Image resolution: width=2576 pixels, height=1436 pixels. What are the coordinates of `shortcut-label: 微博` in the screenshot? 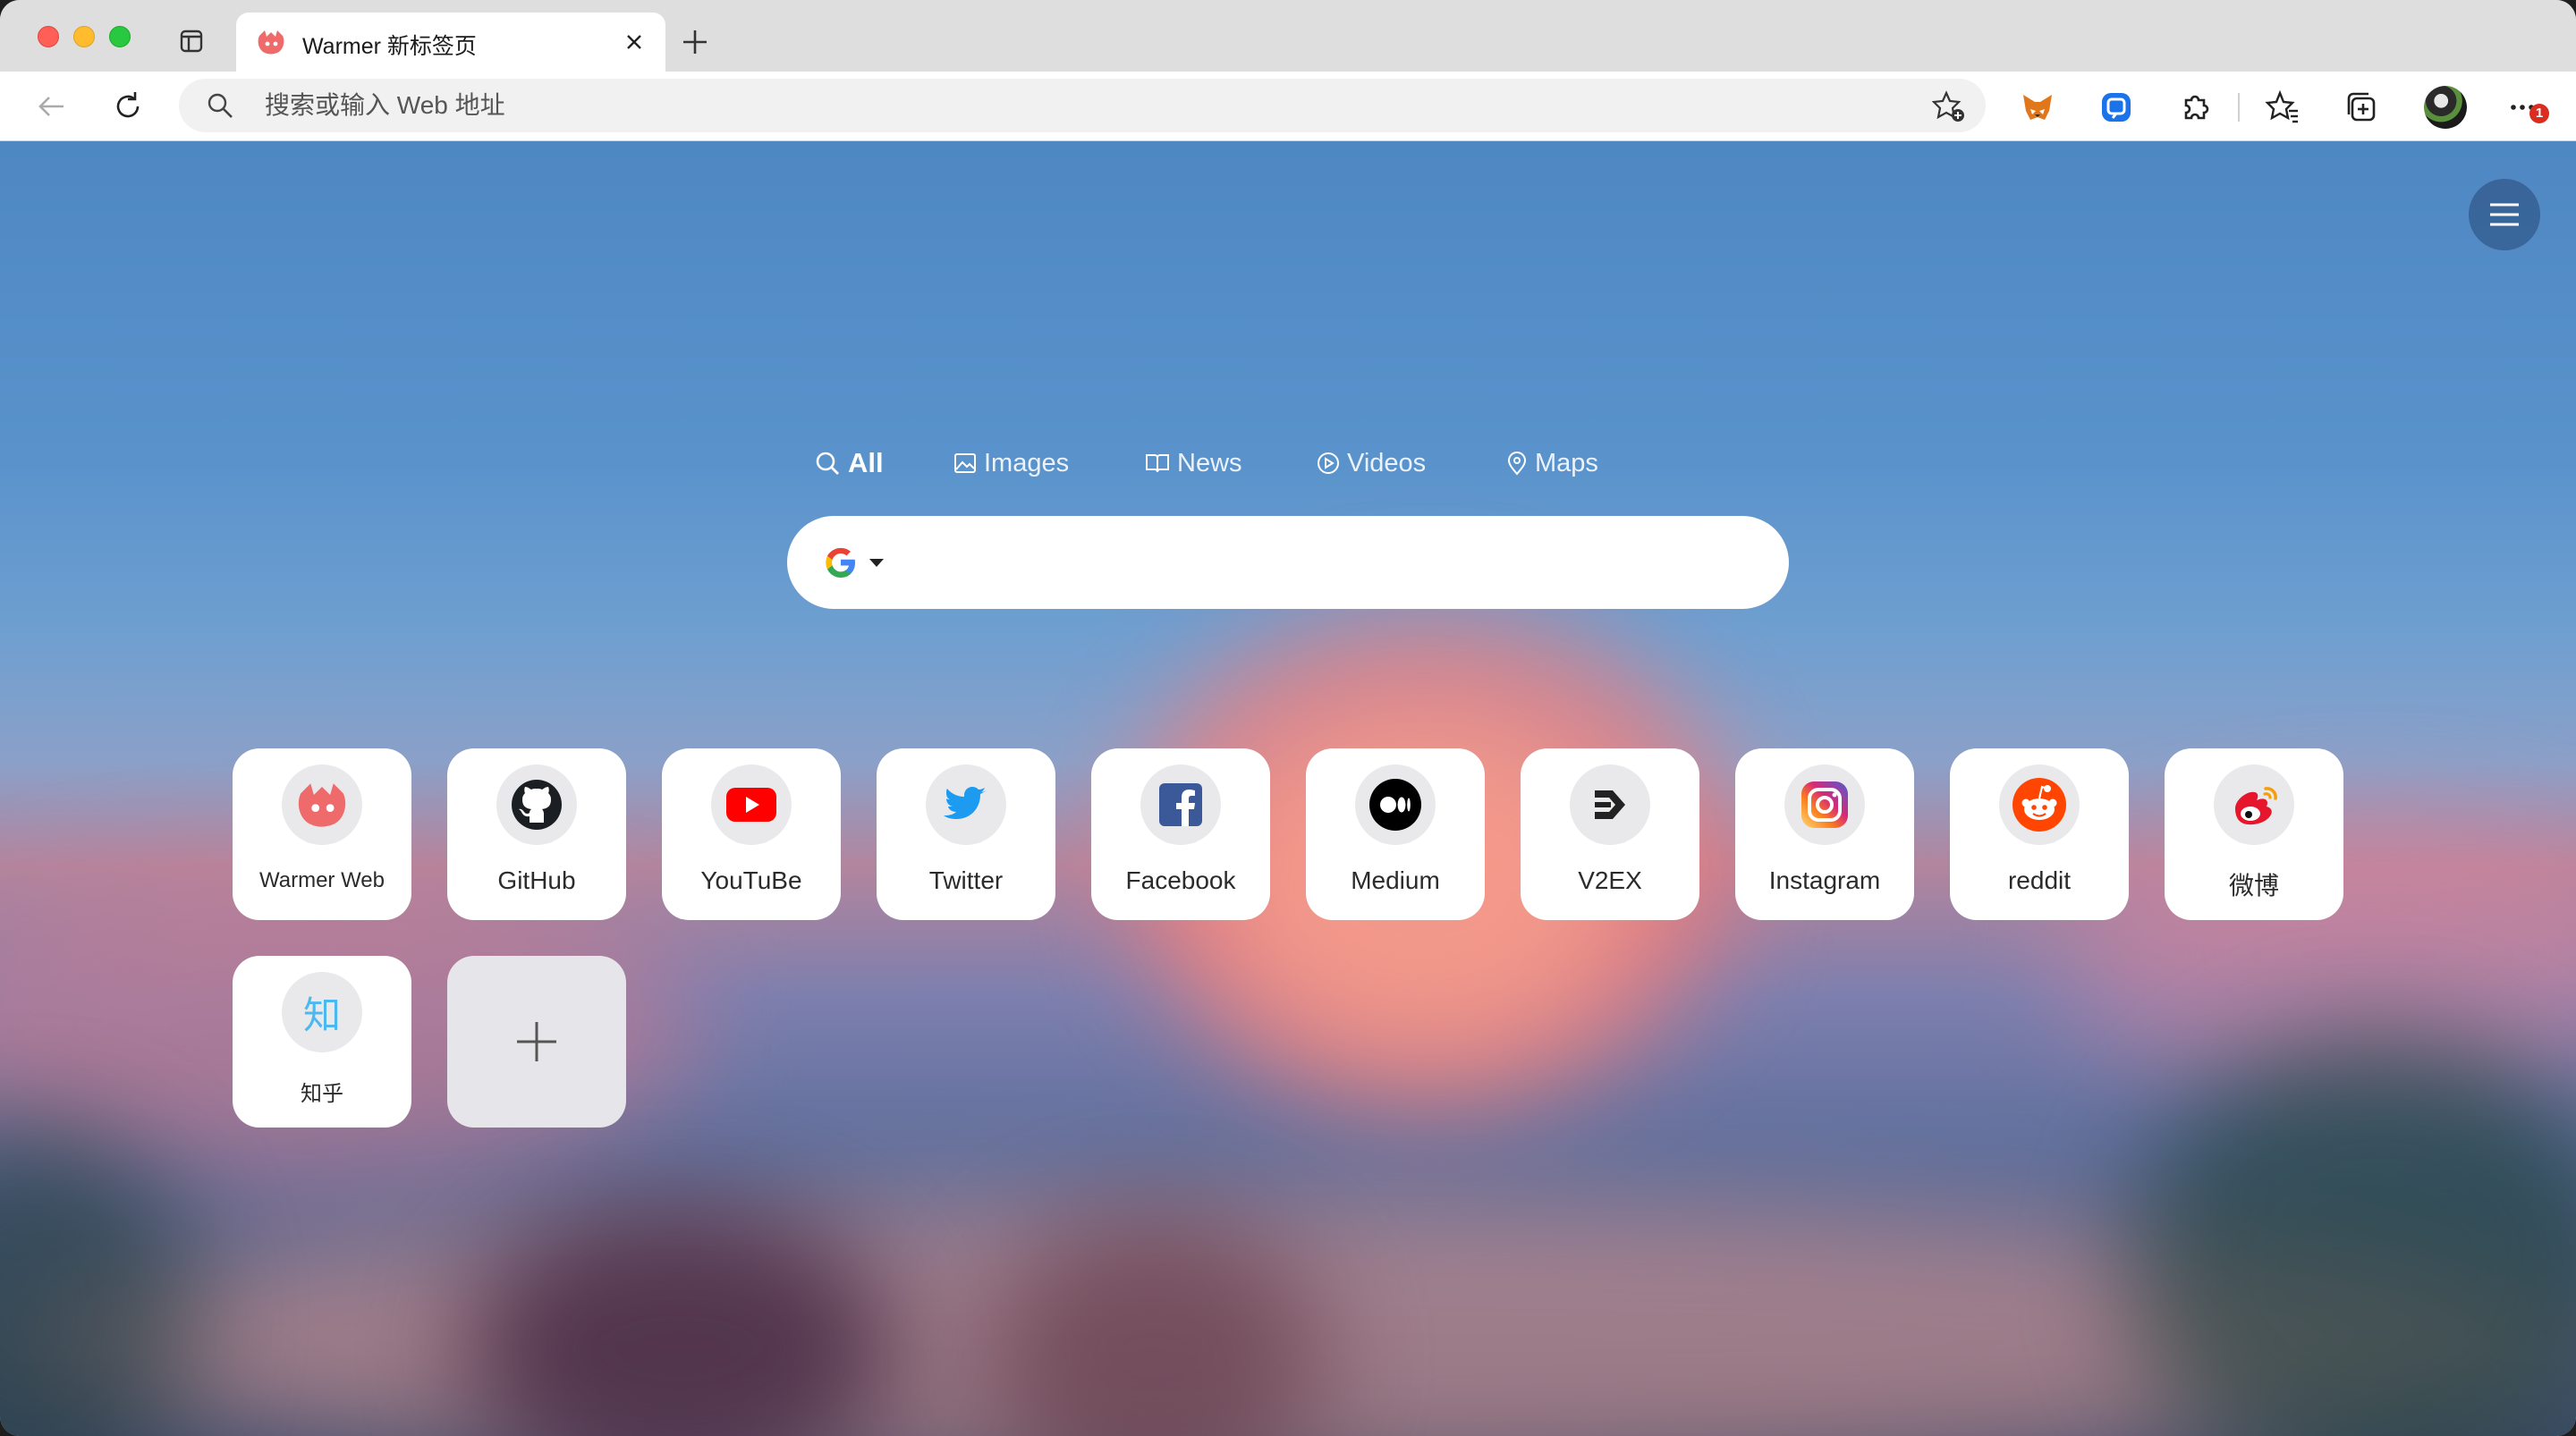 It's located at (2253, 886).